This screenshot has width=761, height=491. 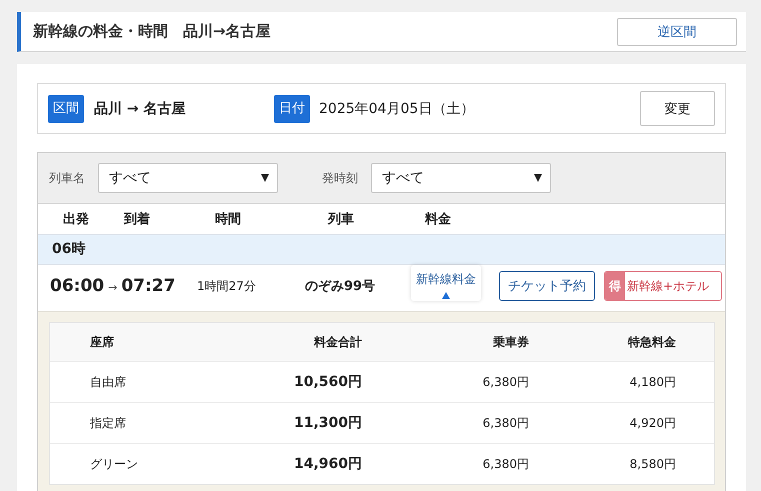 What do you see at coordinates (114, 464) in the screenshot?
I see `table-cell-text: グリーン` at bounding box center [114, 464].